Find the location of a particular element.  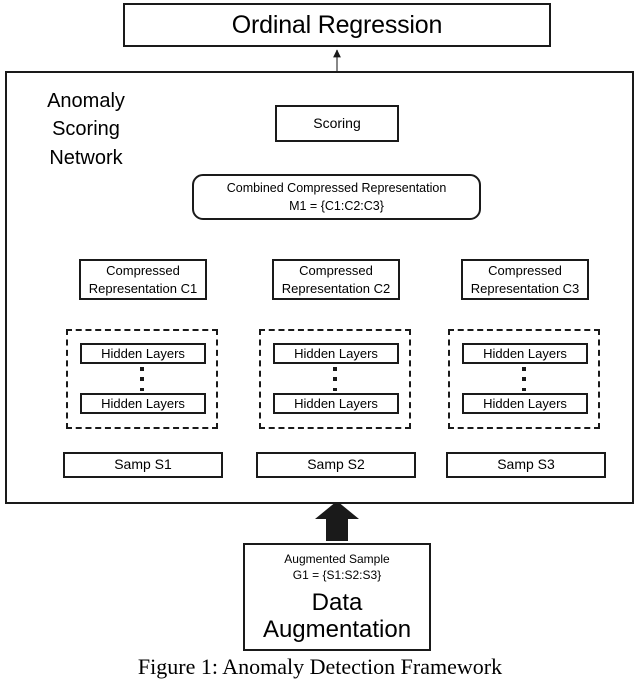

combined-representation-title: Combined Compressed Representation is located at coordinates (336, 187).